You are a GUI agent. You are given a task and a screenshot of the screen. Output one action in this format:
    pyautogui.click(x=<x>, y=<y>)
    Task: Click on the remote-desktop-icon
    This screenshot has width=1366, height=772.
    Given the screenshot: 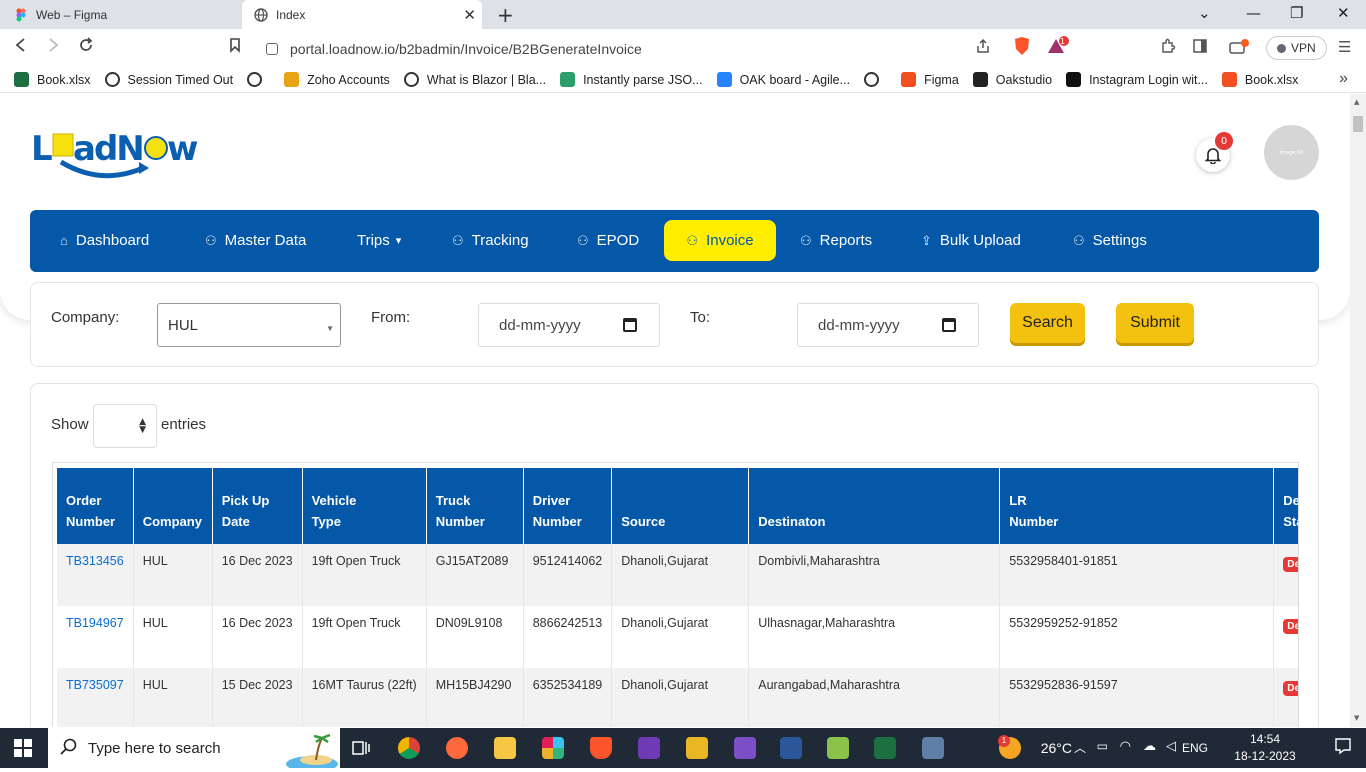 What is the action you would take?
    pyautogui.click(x=933, y=748)
    